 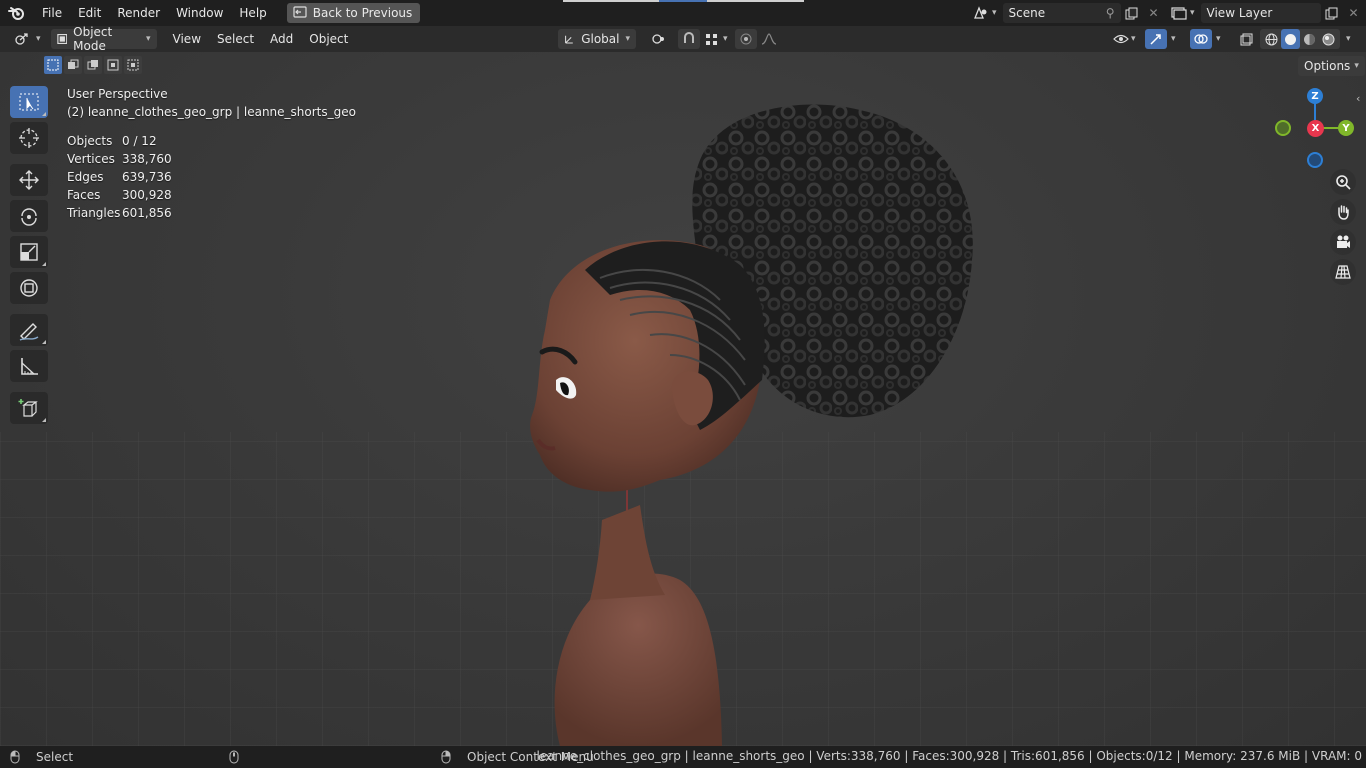 I want to click on scene-name-field: Scene ⚲, so click(x=1061, y=13).